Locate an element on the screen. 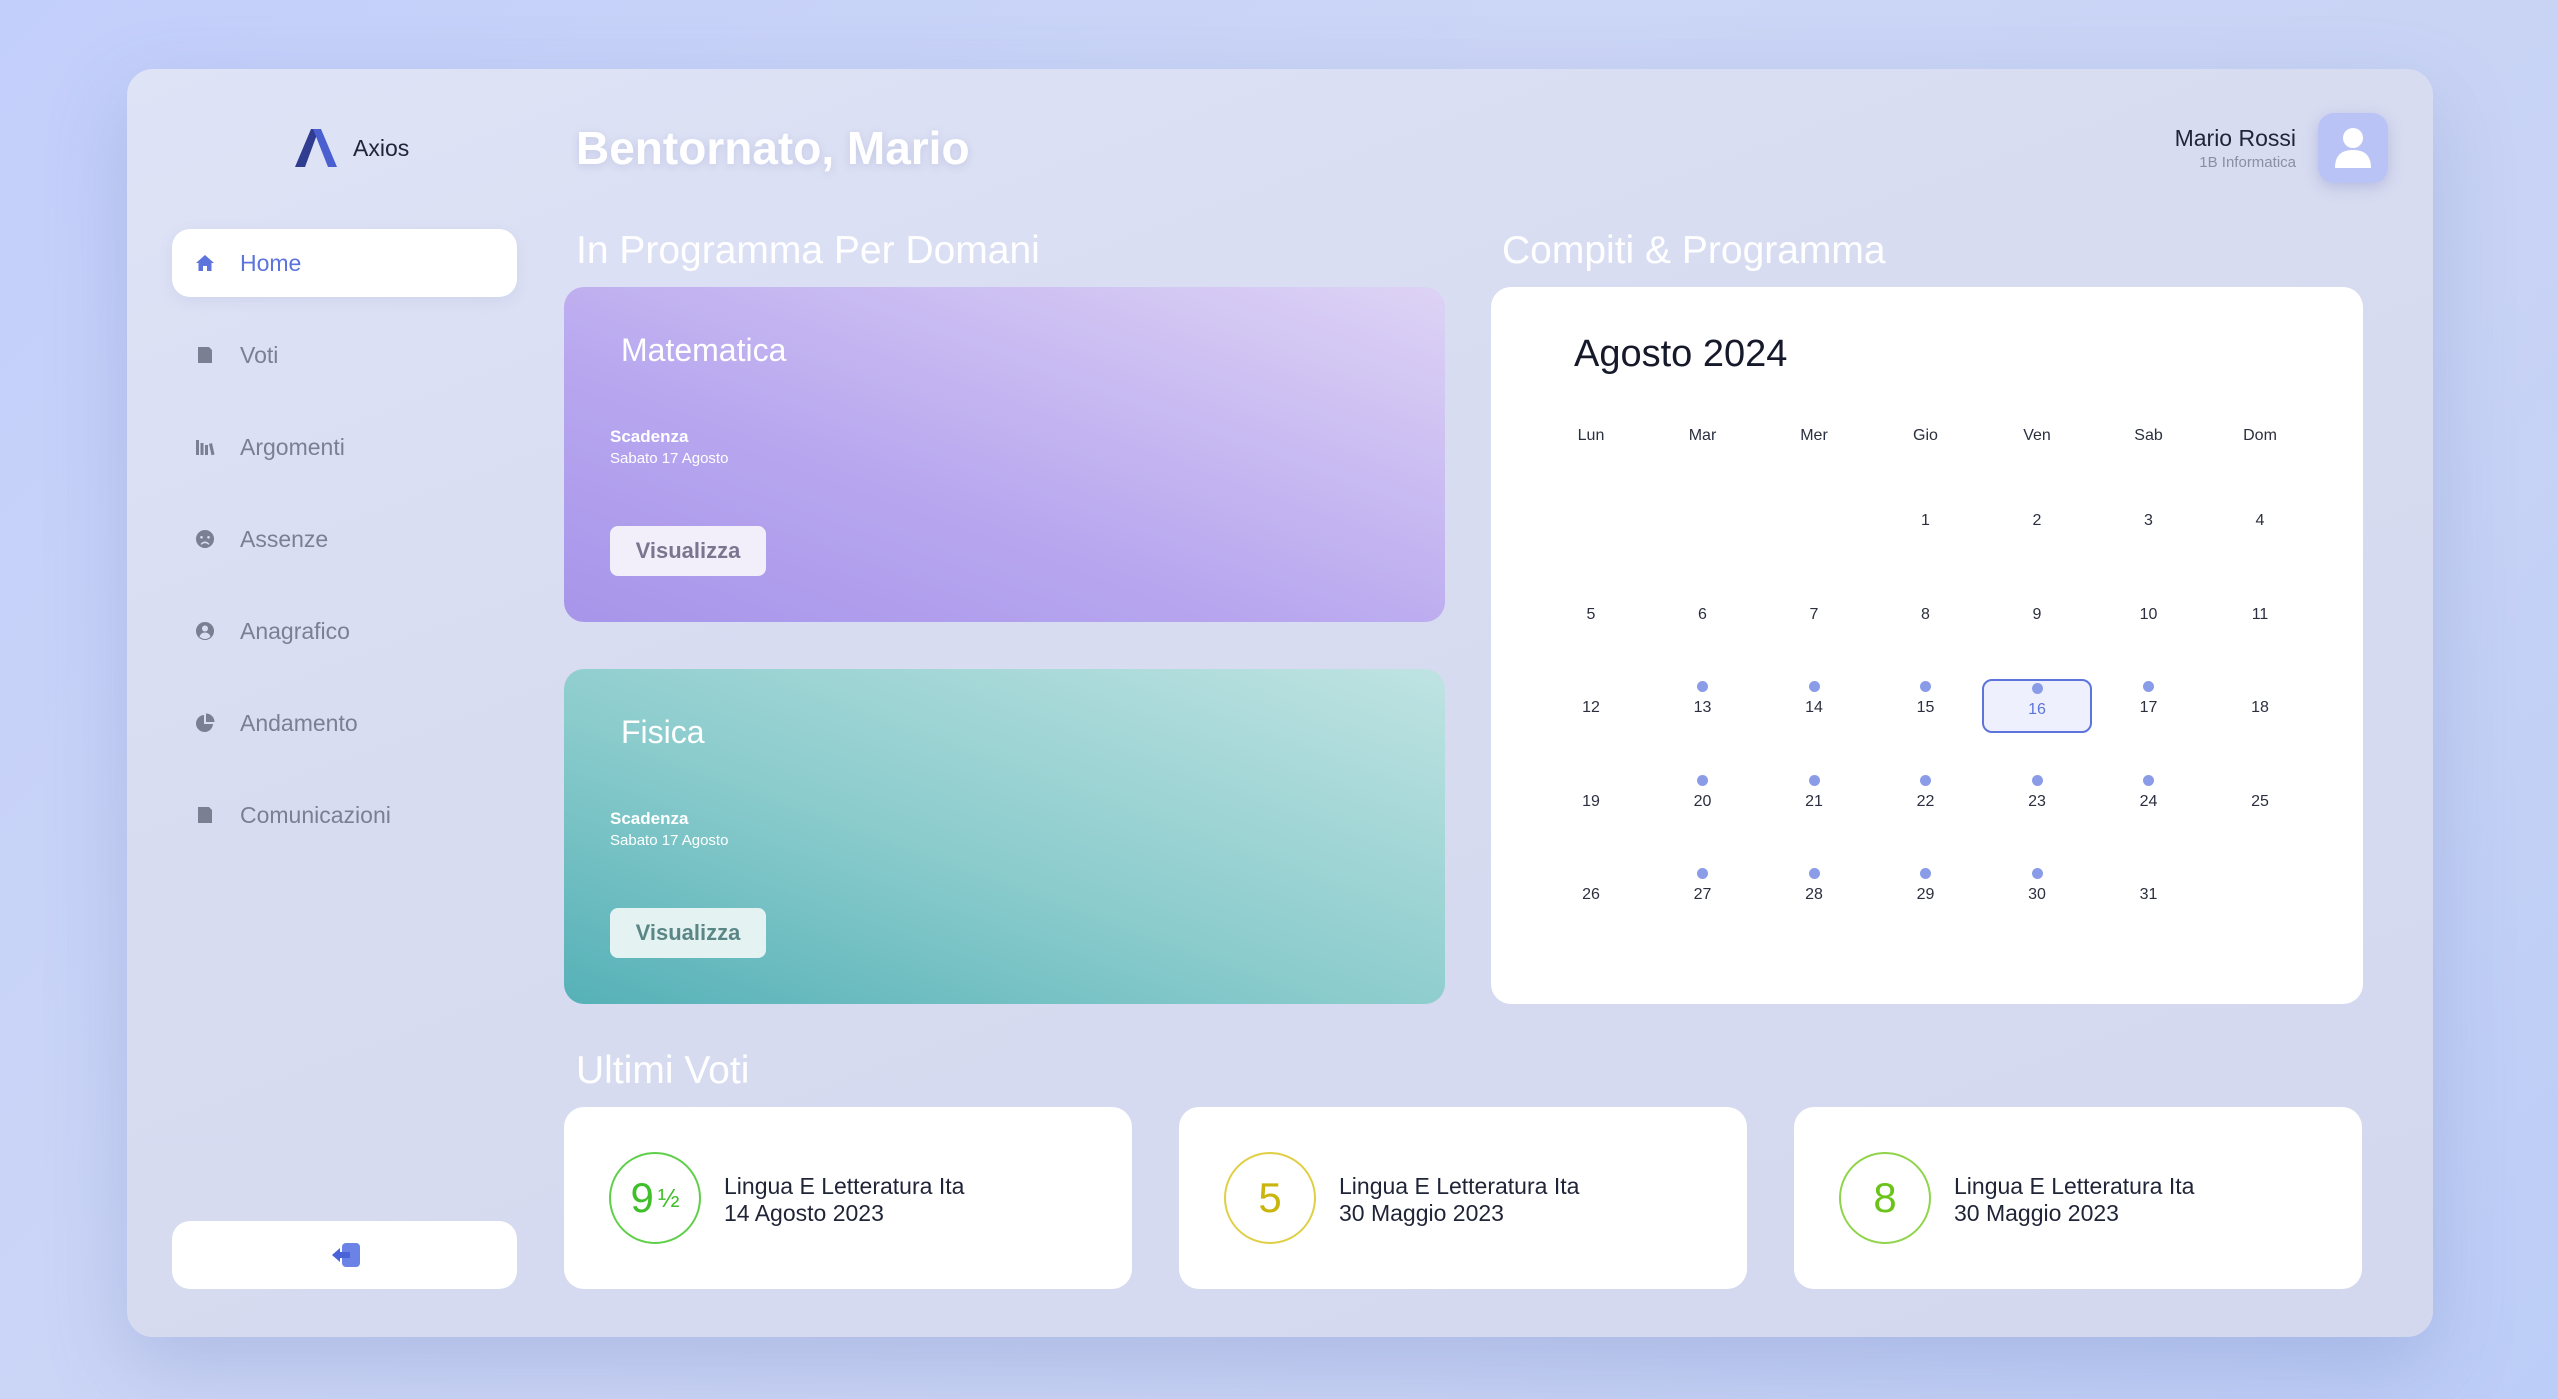 This screenshot has height=1399, width=2558. calendar-day-today: 16 is located at coordinates (2037, 706).